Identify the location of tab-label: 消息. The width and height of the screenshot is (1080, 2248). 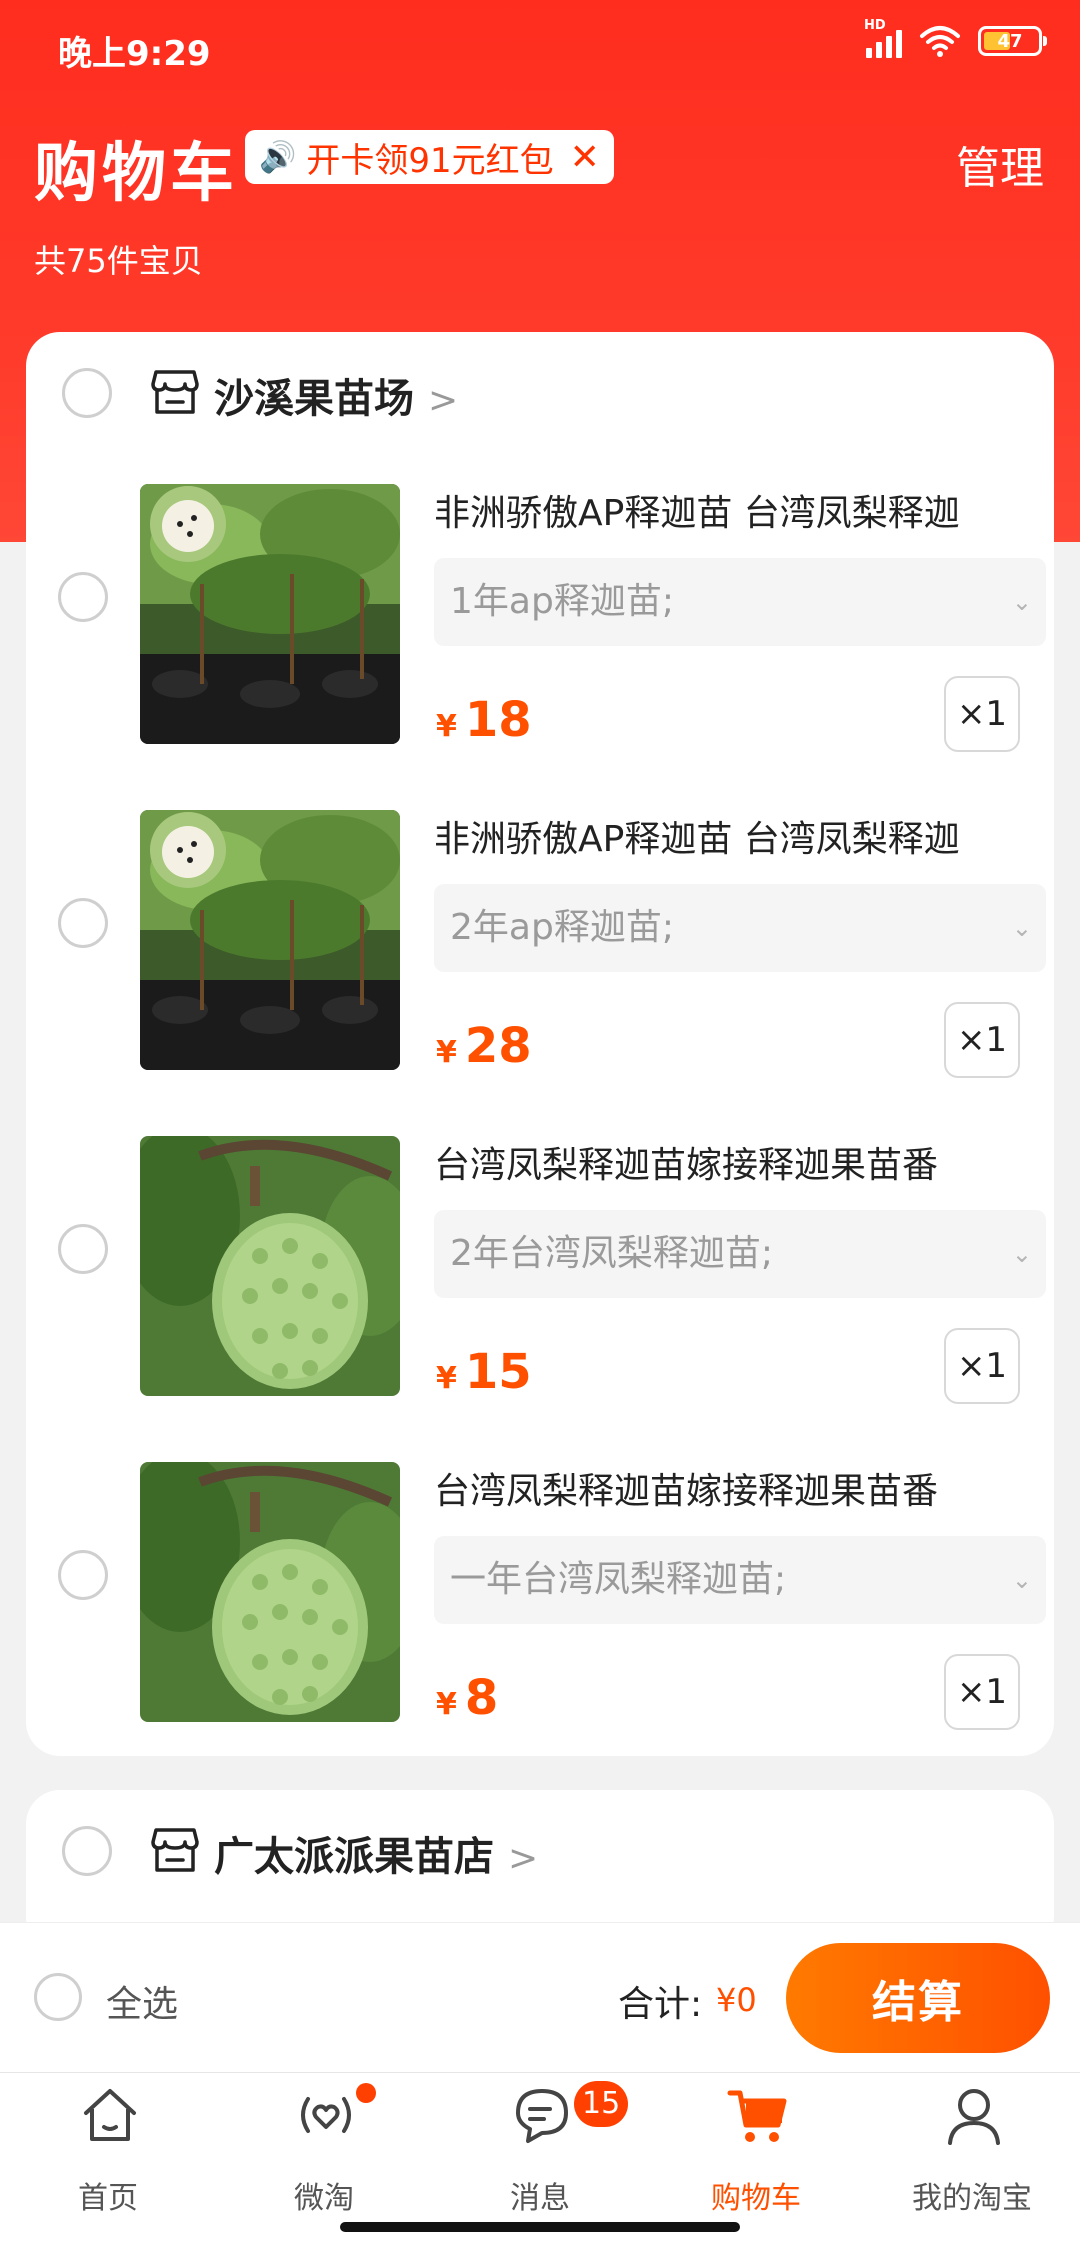
(540, 2198).